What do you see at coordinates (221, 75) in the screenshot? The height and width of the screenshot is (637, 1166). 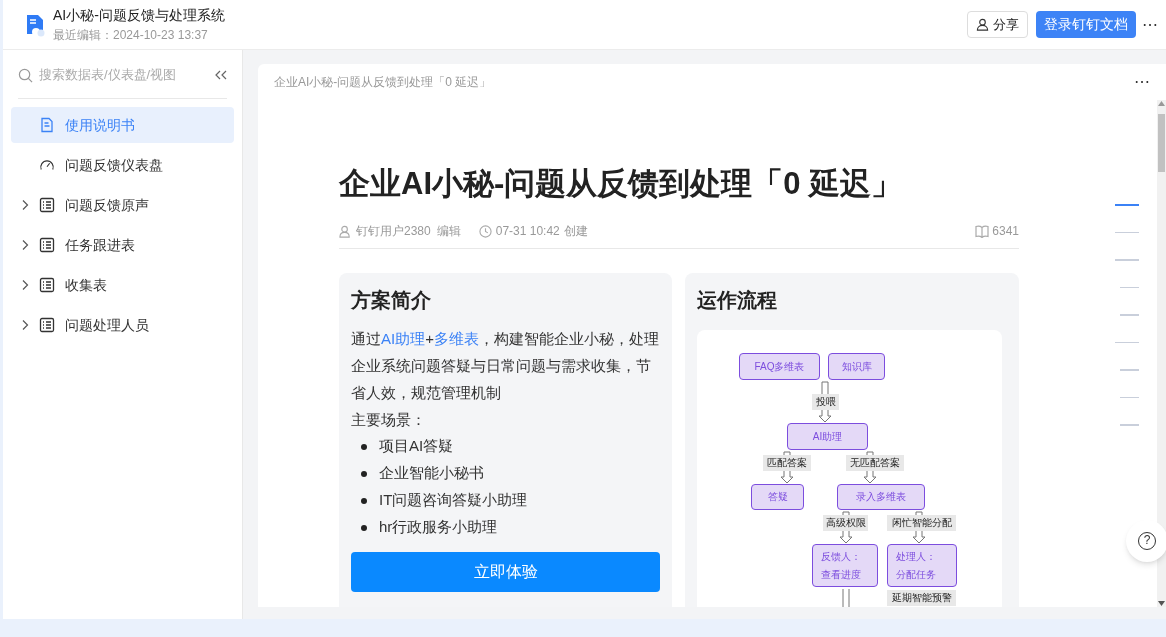 I see `collapse-icon` at bounding box center [221, 75].